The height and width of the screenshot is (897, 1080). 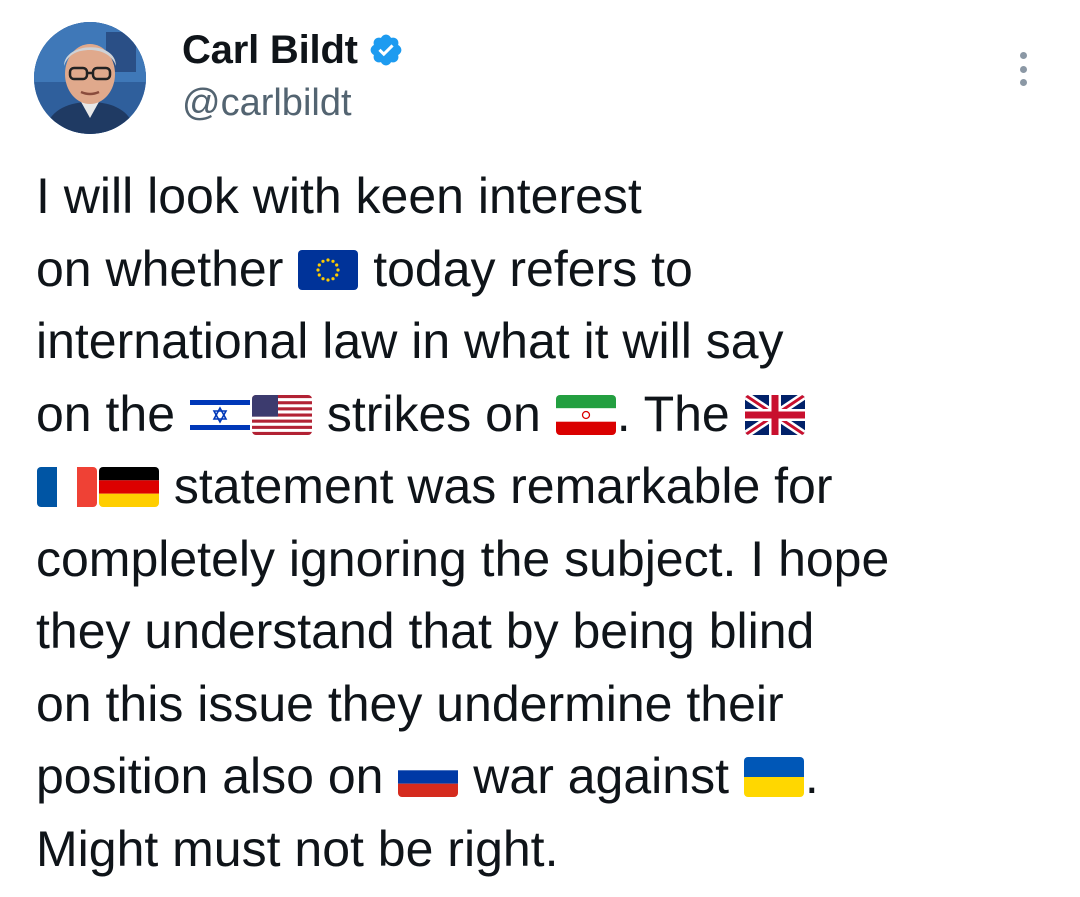 What do you see at coordinates (364, 268) in the screenshot?
I see `tweet-line: on whether today refers to` at bounding box center [364, 268].